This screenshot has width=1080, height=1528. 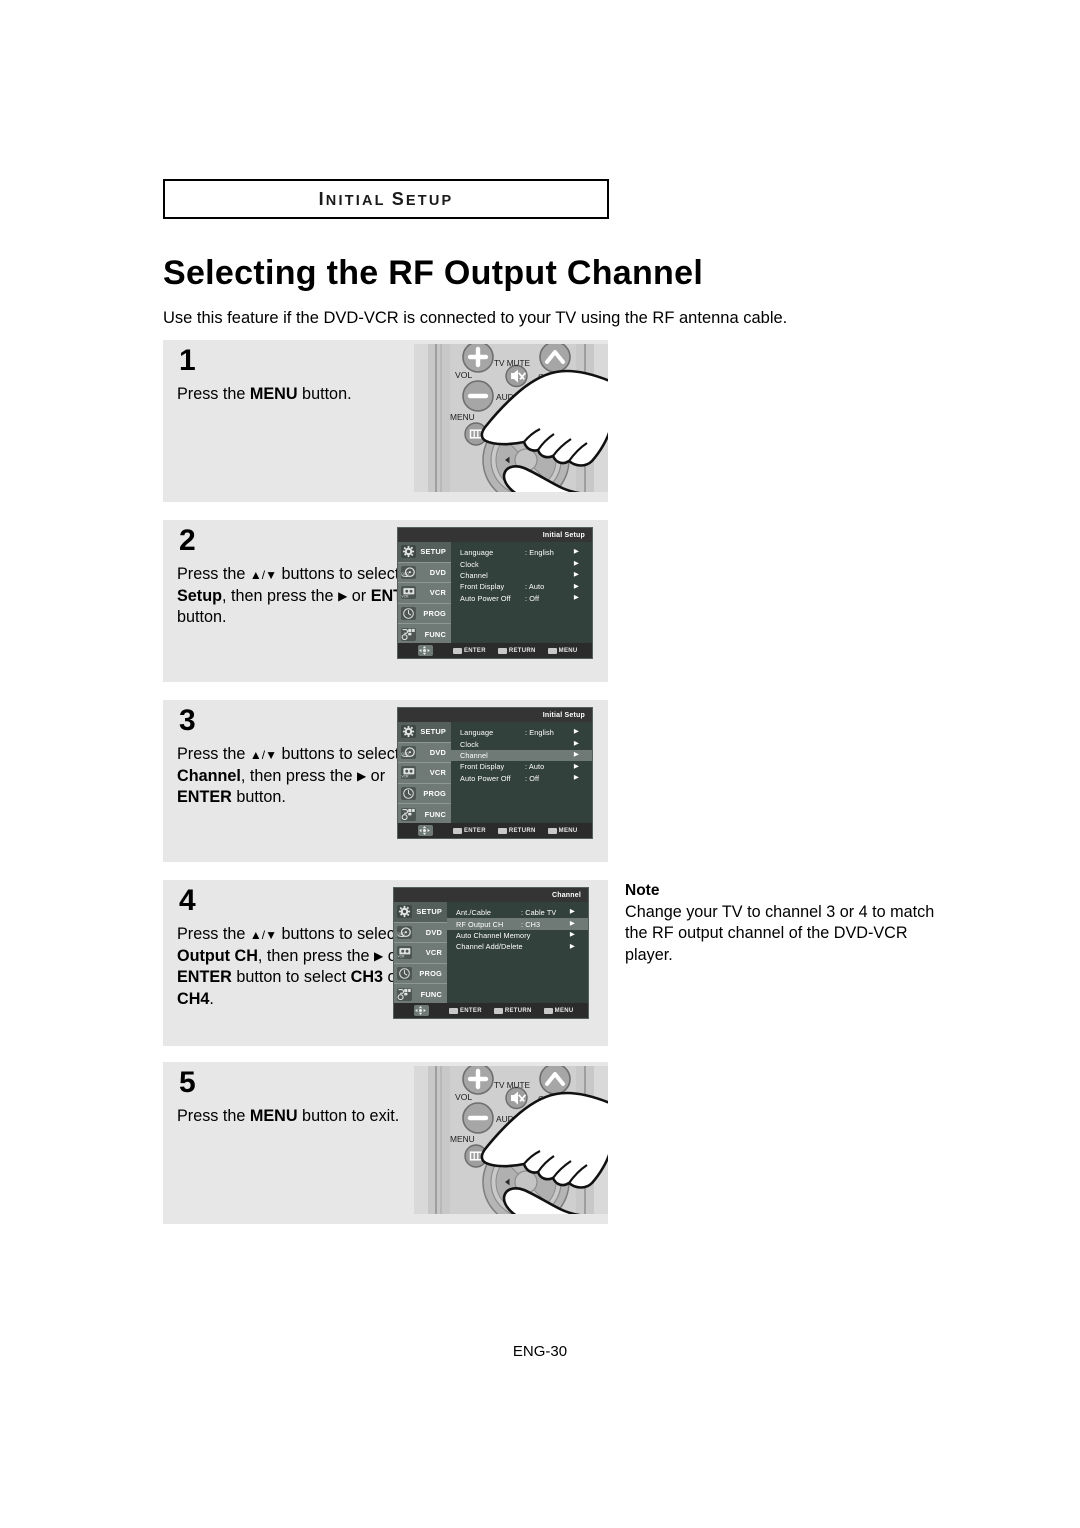 I want to click on osd-title-text: Initial Setup, so click(x=563, y=715).